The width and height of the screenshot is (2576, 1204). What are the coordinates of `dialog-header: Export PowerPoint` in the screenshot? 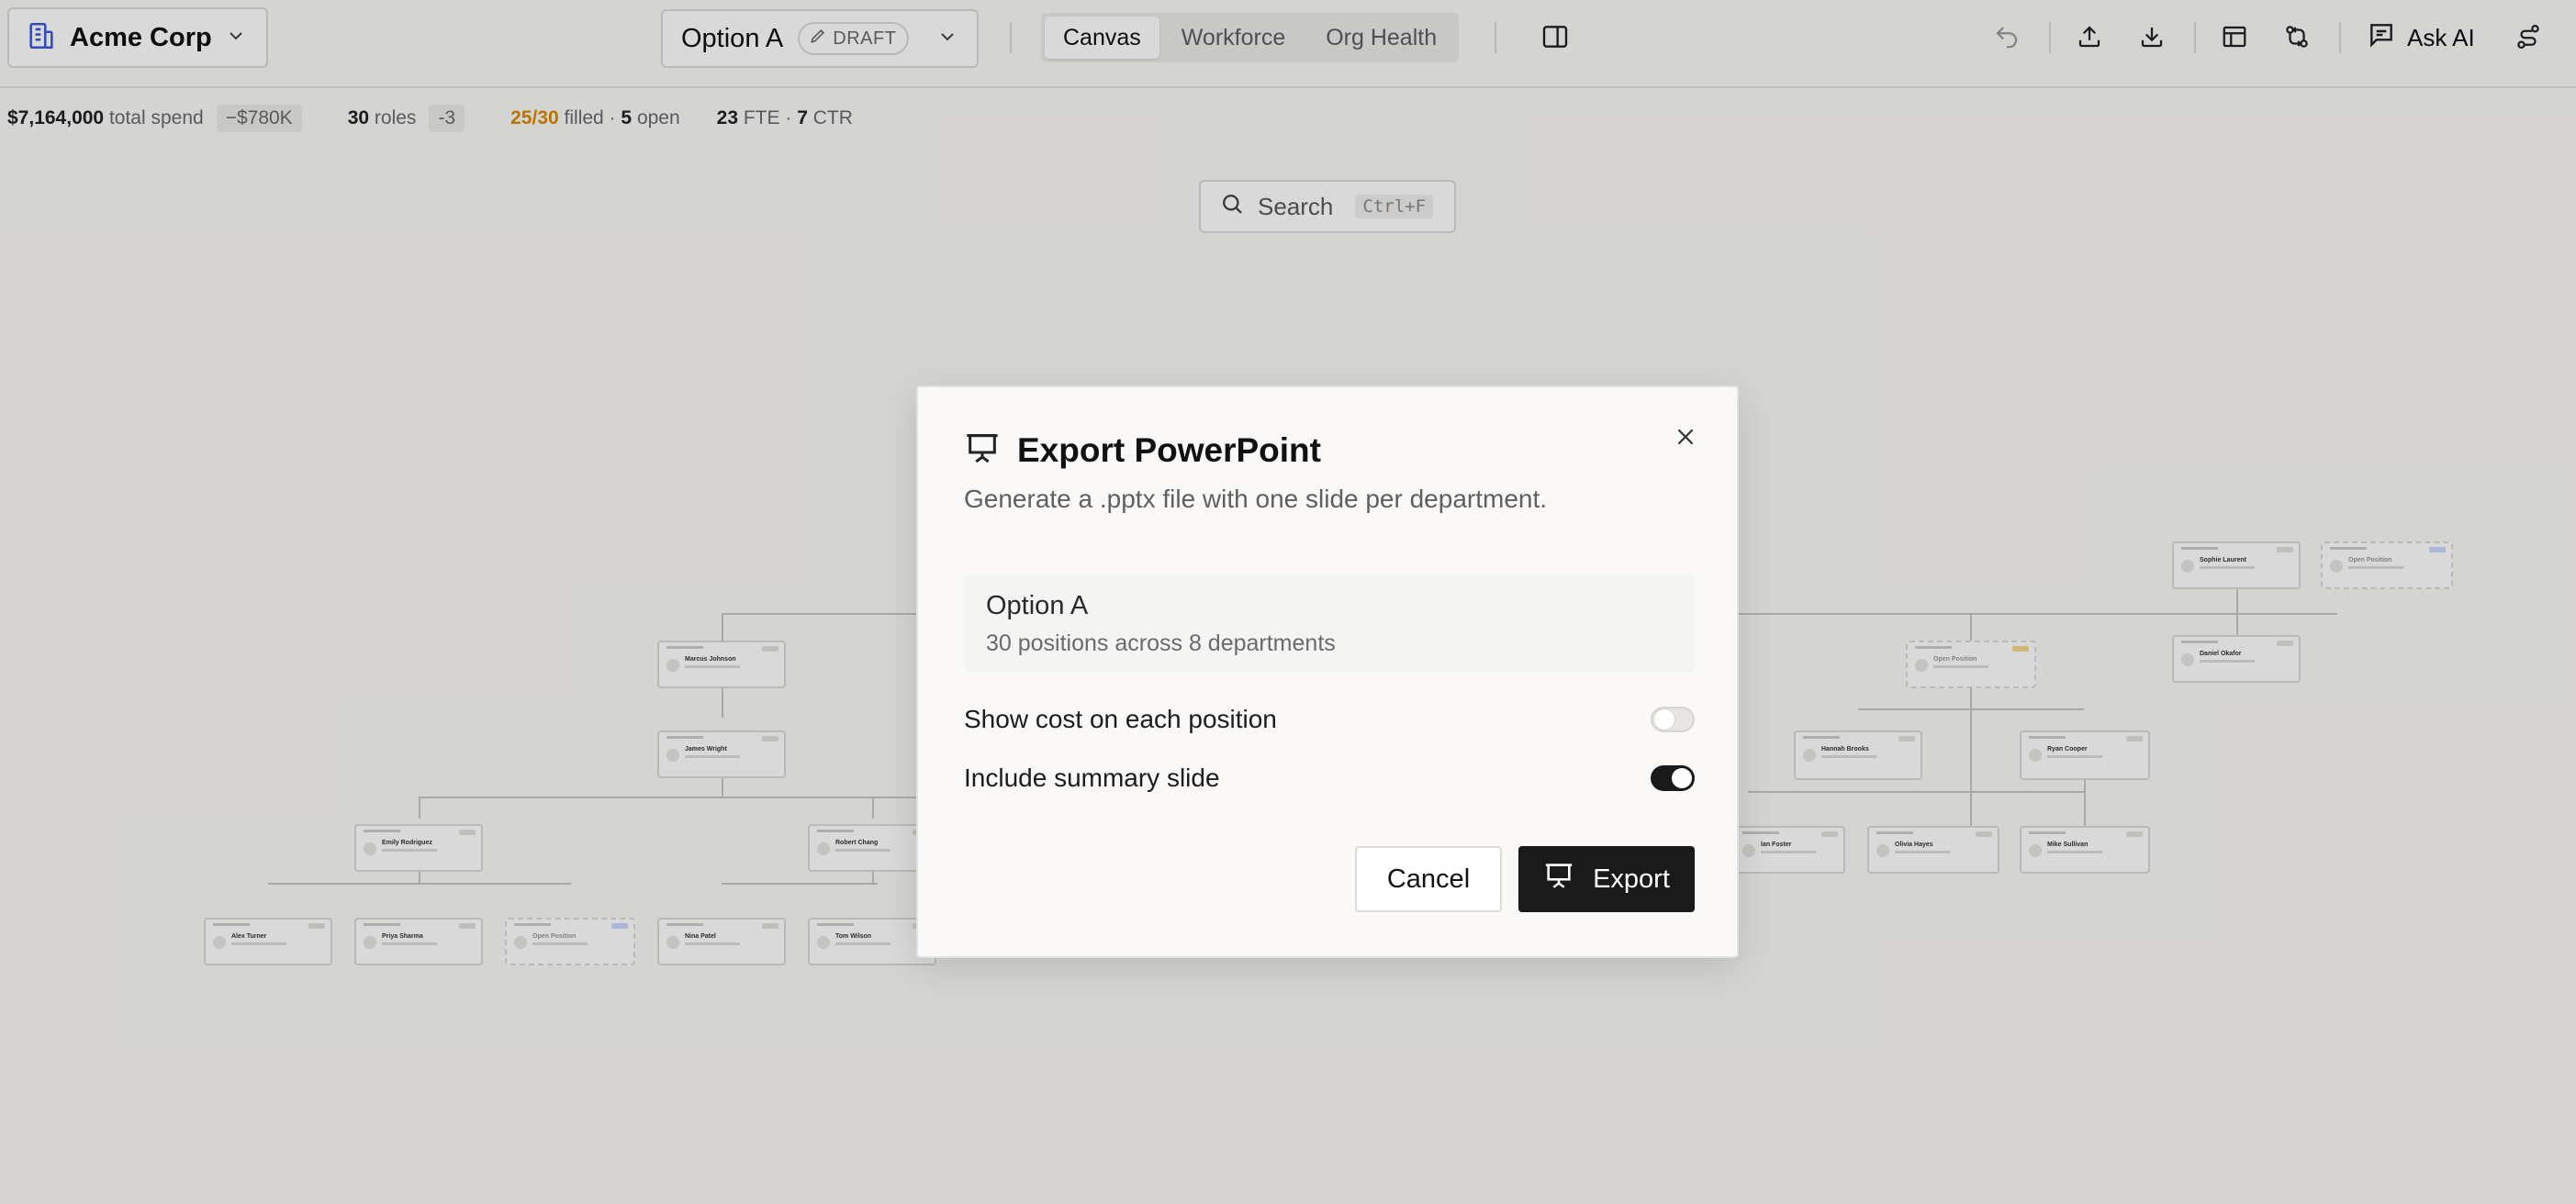 It's located at (1142, 450).